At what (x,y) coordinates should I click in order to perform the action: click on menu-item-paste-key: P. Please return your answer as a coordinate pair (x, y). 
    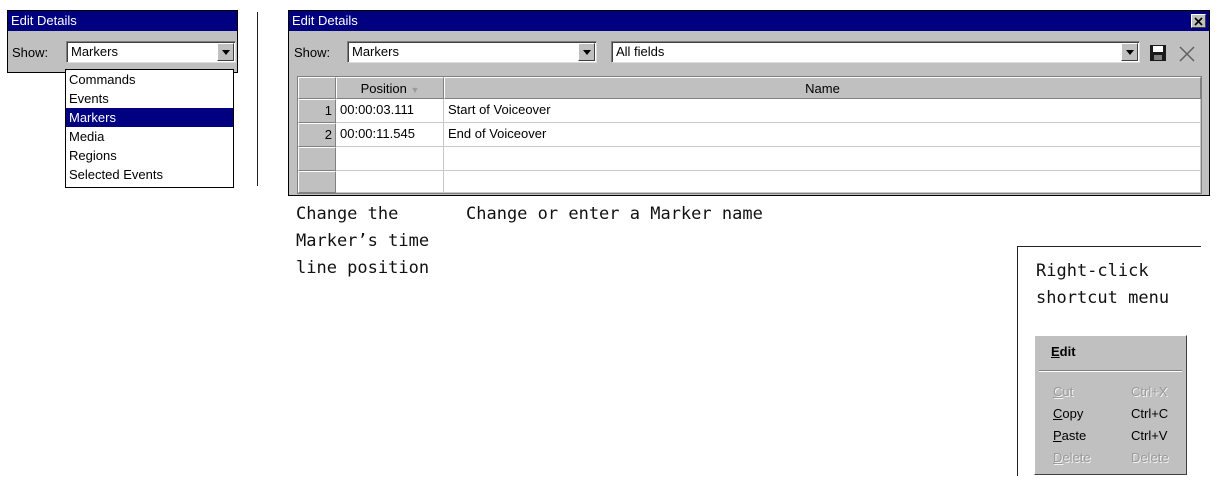
    Looking at the image, I should click on (1057, 435).